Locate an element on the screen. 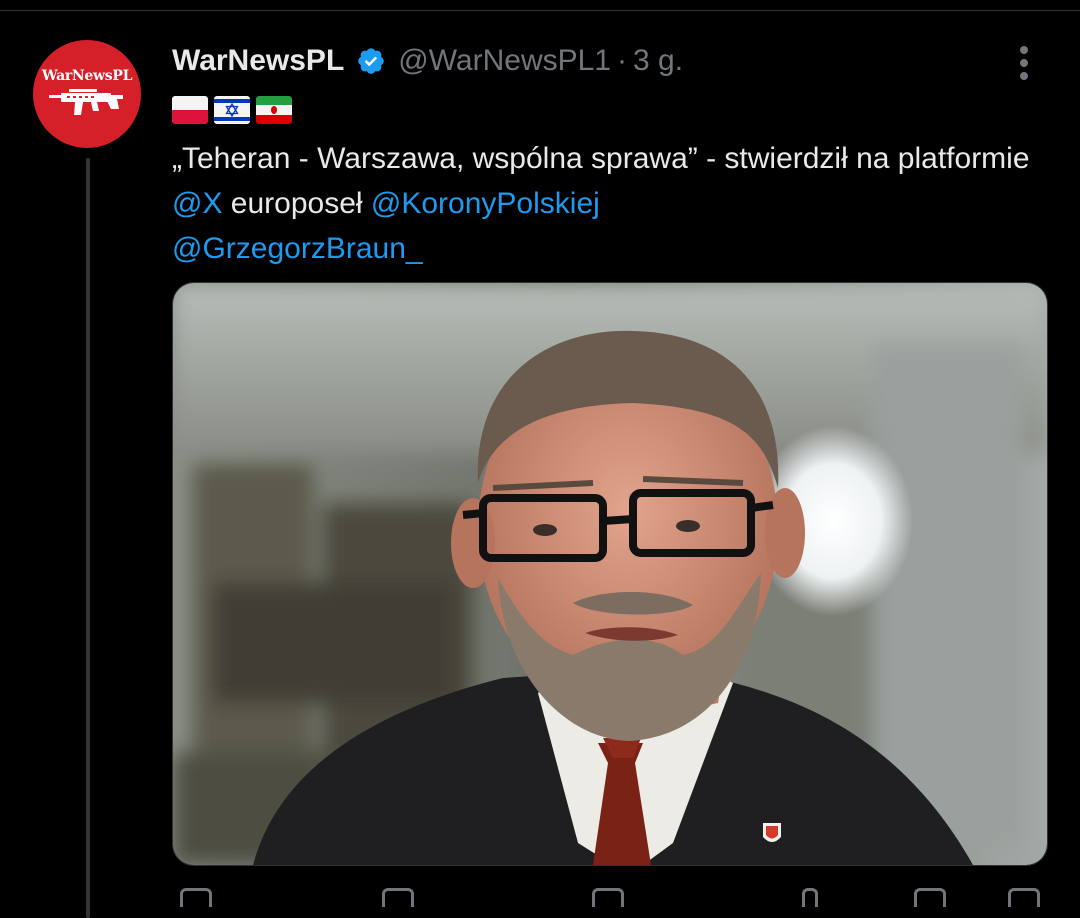 The width and height of the screenshot is (1080, 918). mention-x: @X is located at coordinates (197, 203).